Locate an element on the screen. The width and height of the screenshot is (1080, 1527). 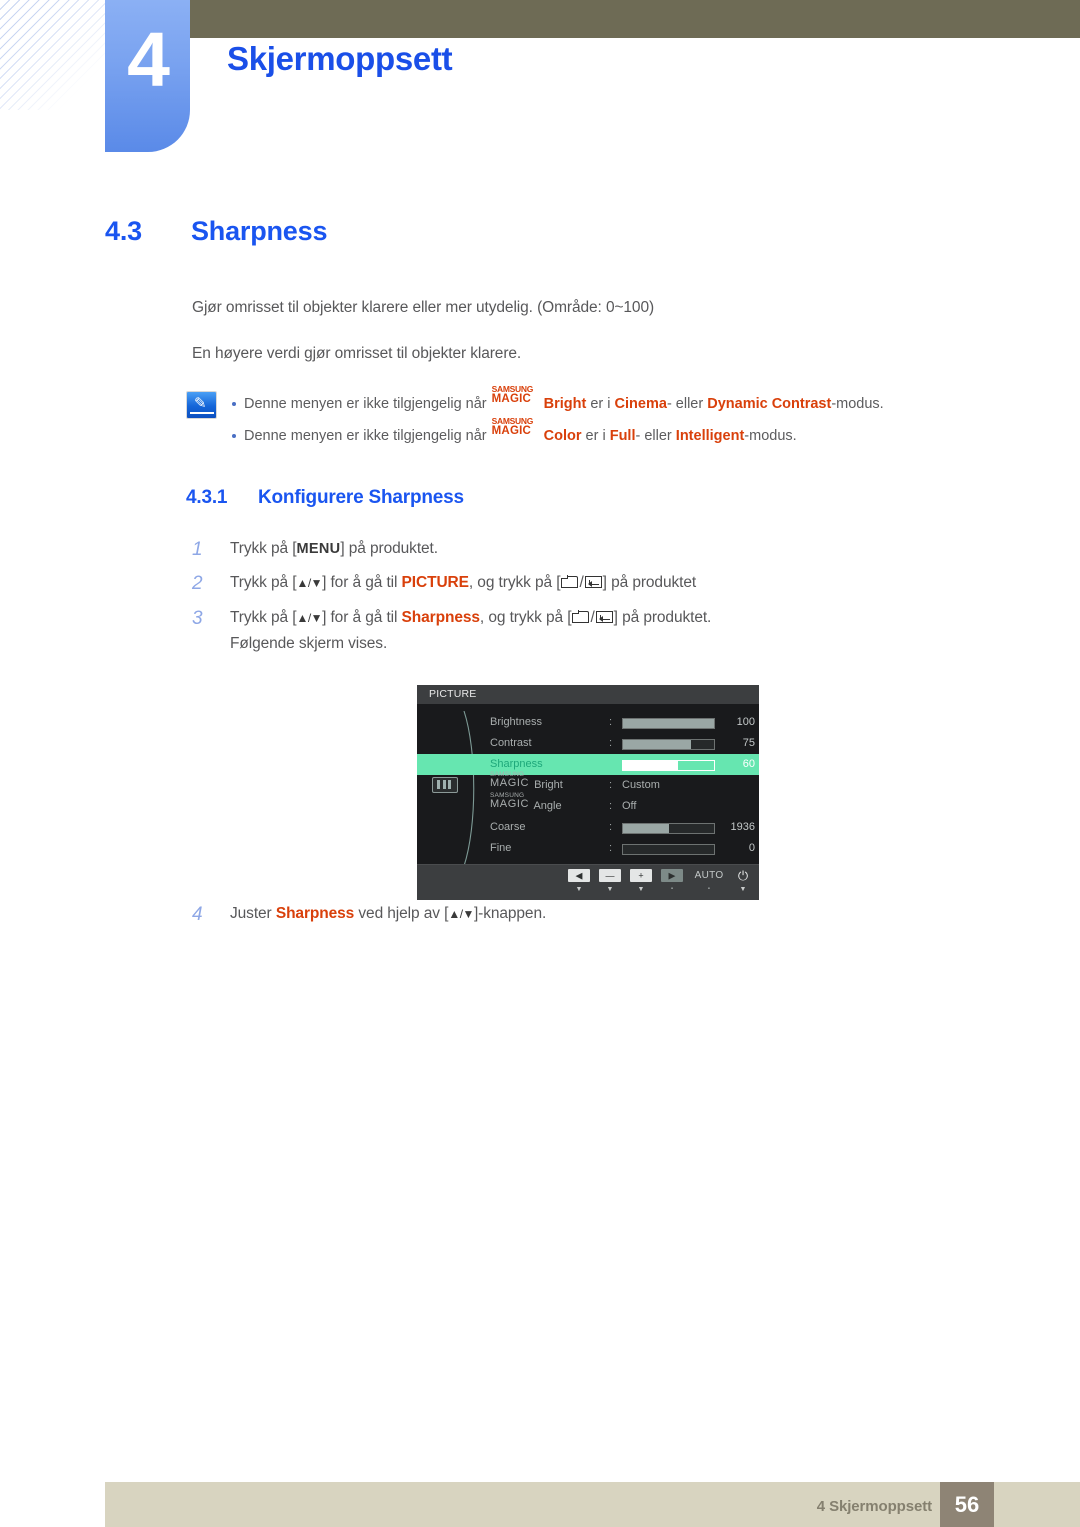
step-number: 3 is located at coordinates (197, 618).